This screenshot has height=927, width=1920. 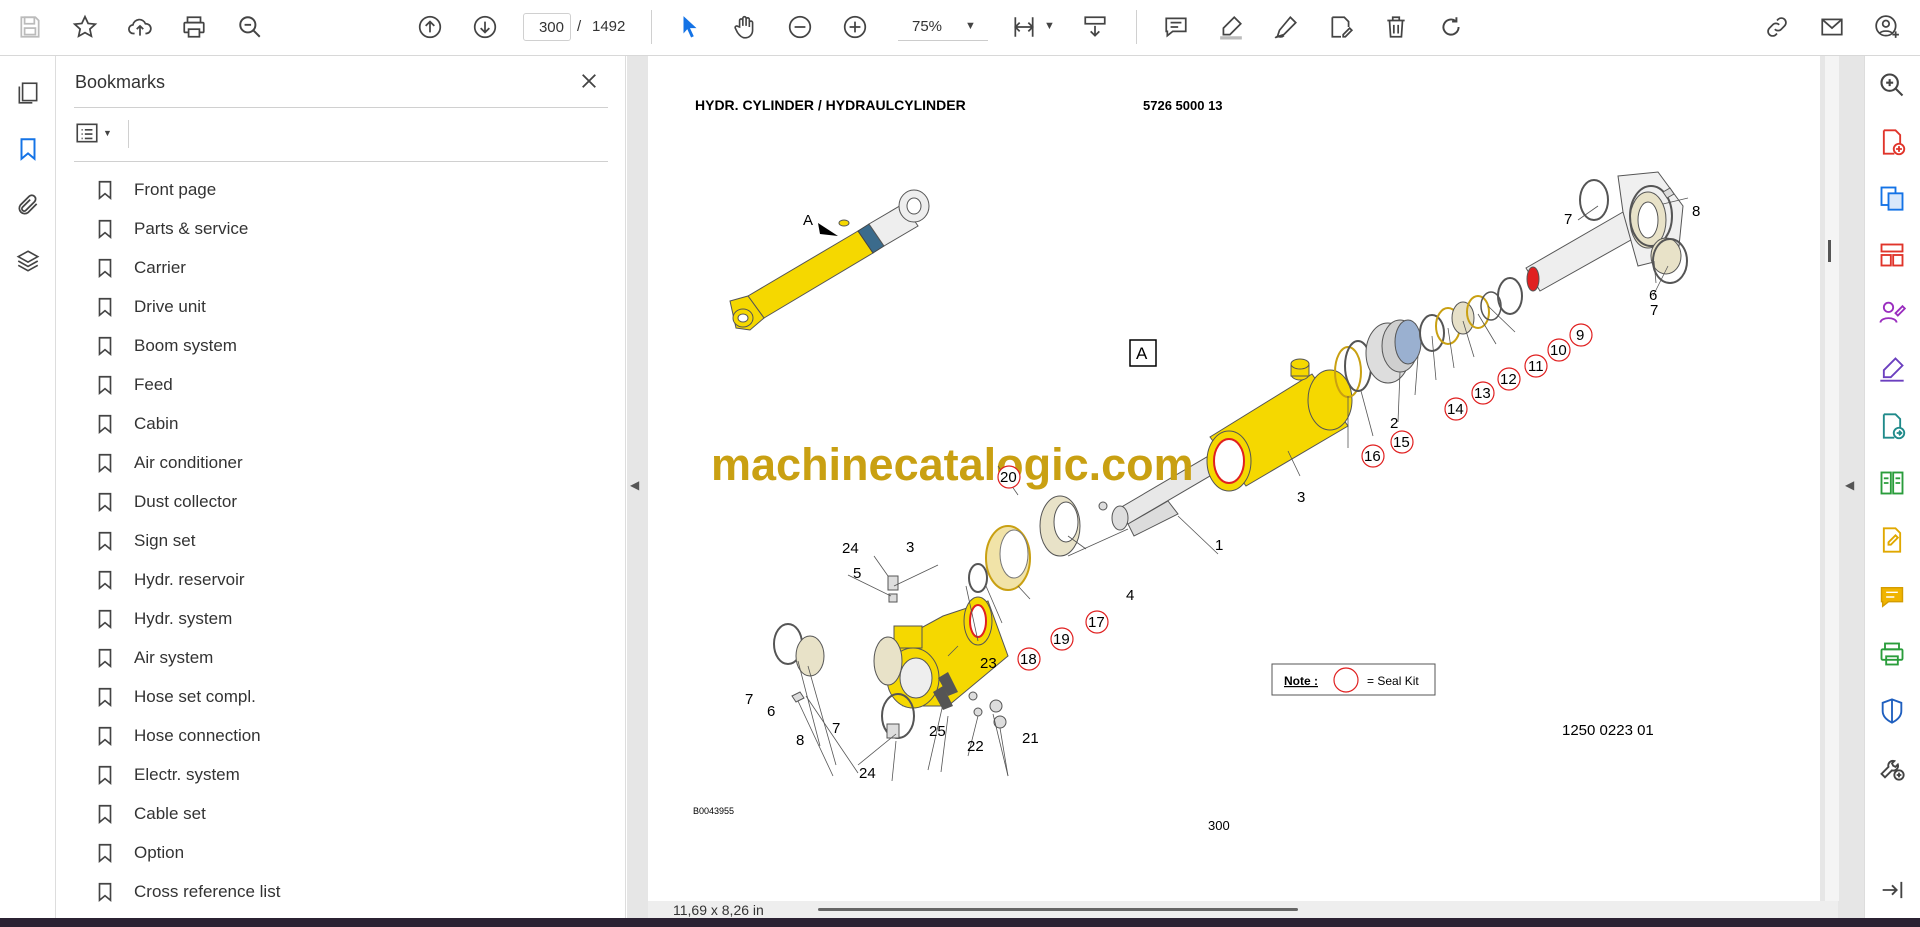 I want to click on next-page-icon, so click(x=485, y=27).